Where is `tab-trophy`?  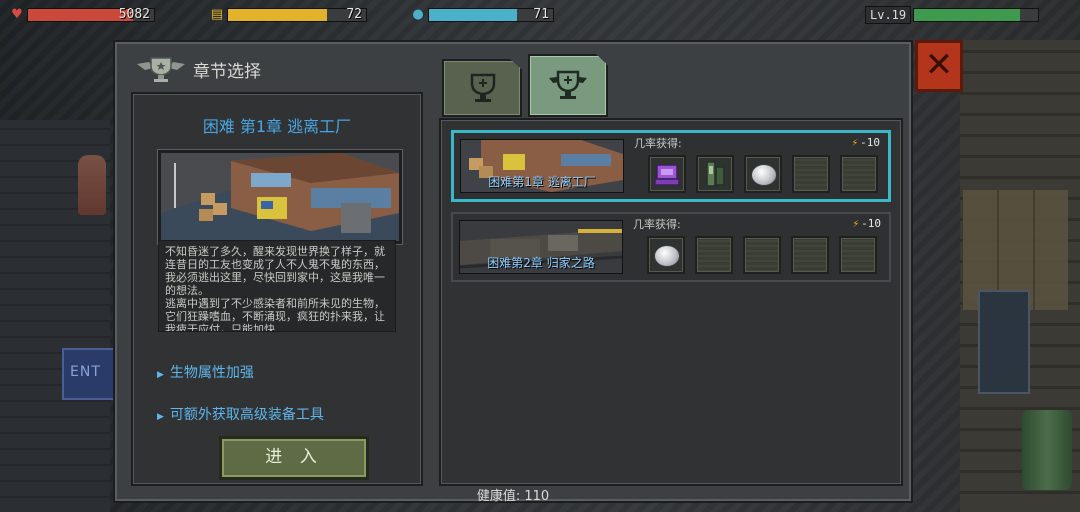
tab-trophy is located at coordinates (482, 88).